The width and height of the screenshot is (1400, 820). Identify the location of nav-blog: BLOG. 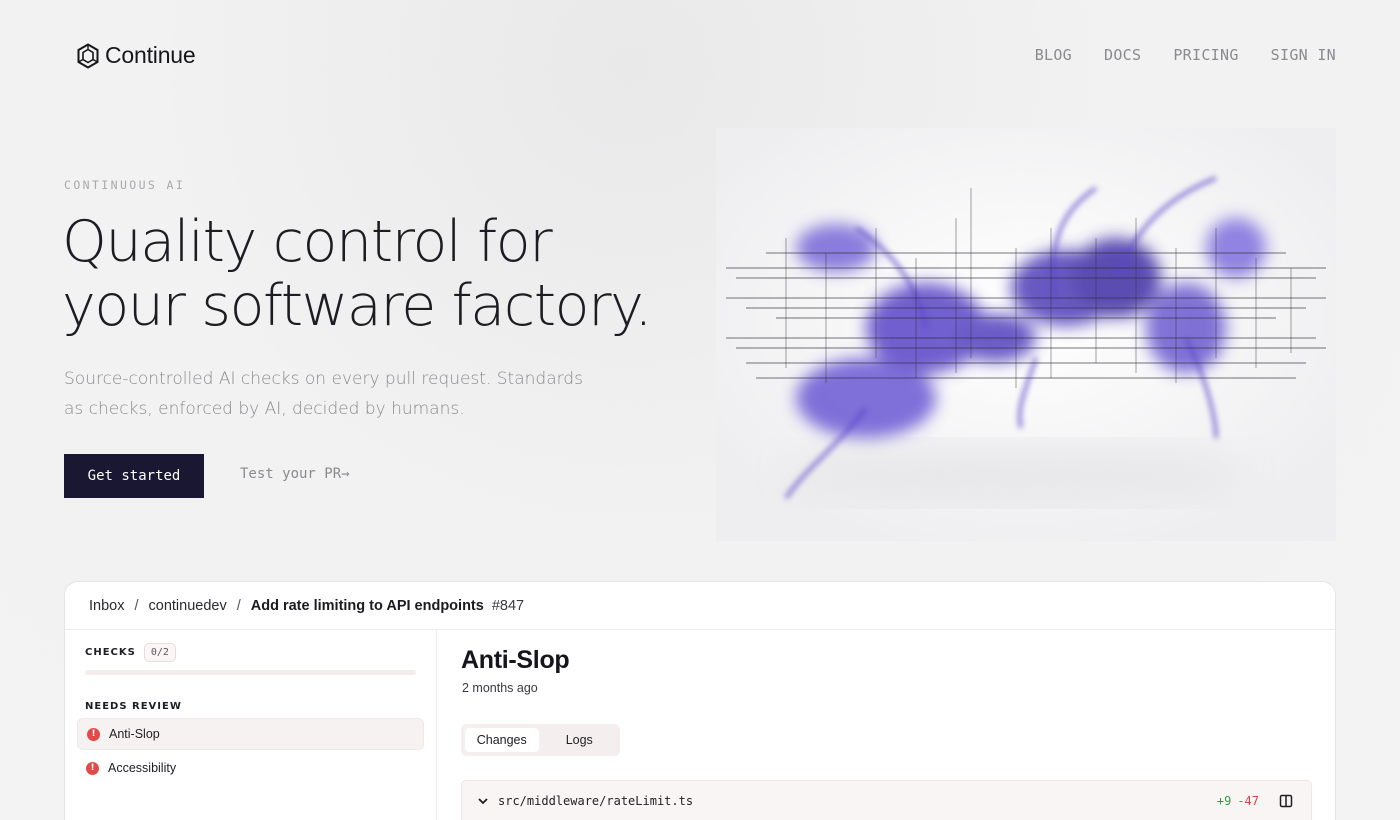
(1053, 55).